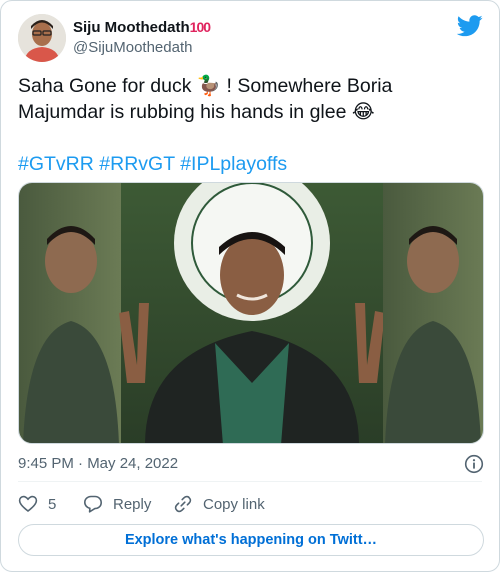 This screenshot has height=572, width=500. Describe the element at coordinates (250, 481) in the screenshot. I see `divider` at that location.